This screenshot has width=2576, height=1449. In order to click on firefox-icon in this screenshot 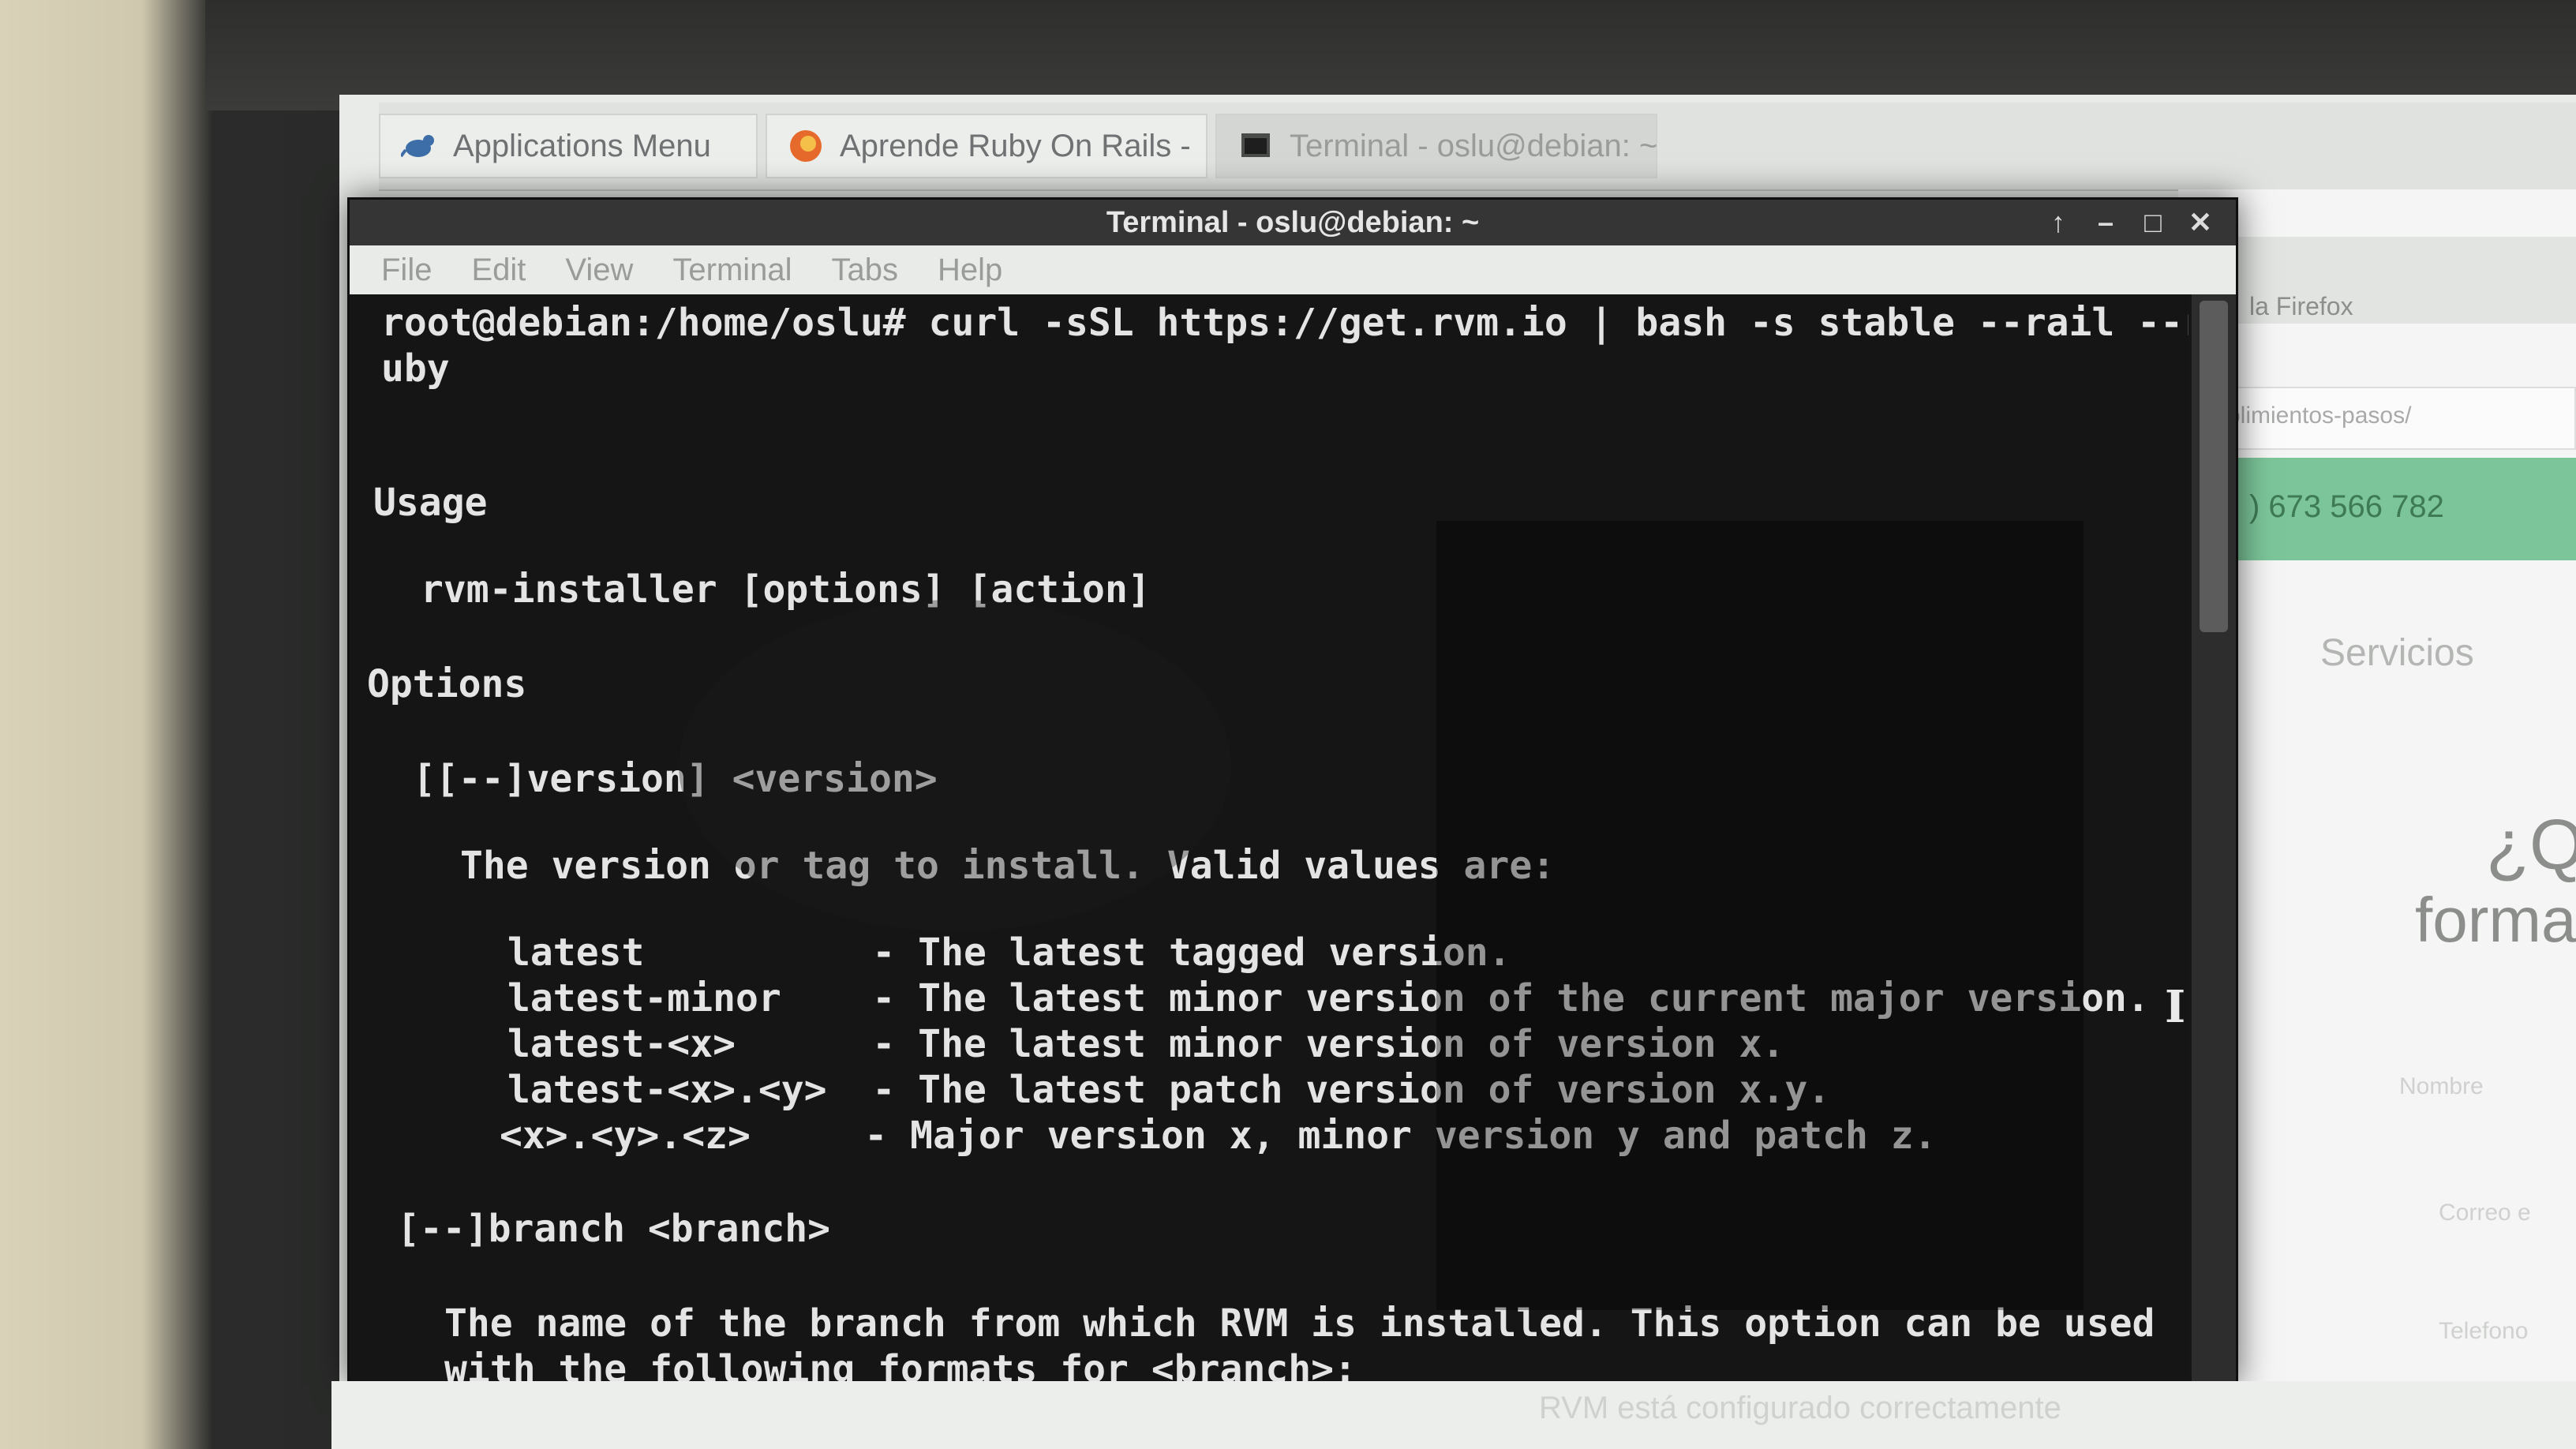, I will do `click(806, 146)`.